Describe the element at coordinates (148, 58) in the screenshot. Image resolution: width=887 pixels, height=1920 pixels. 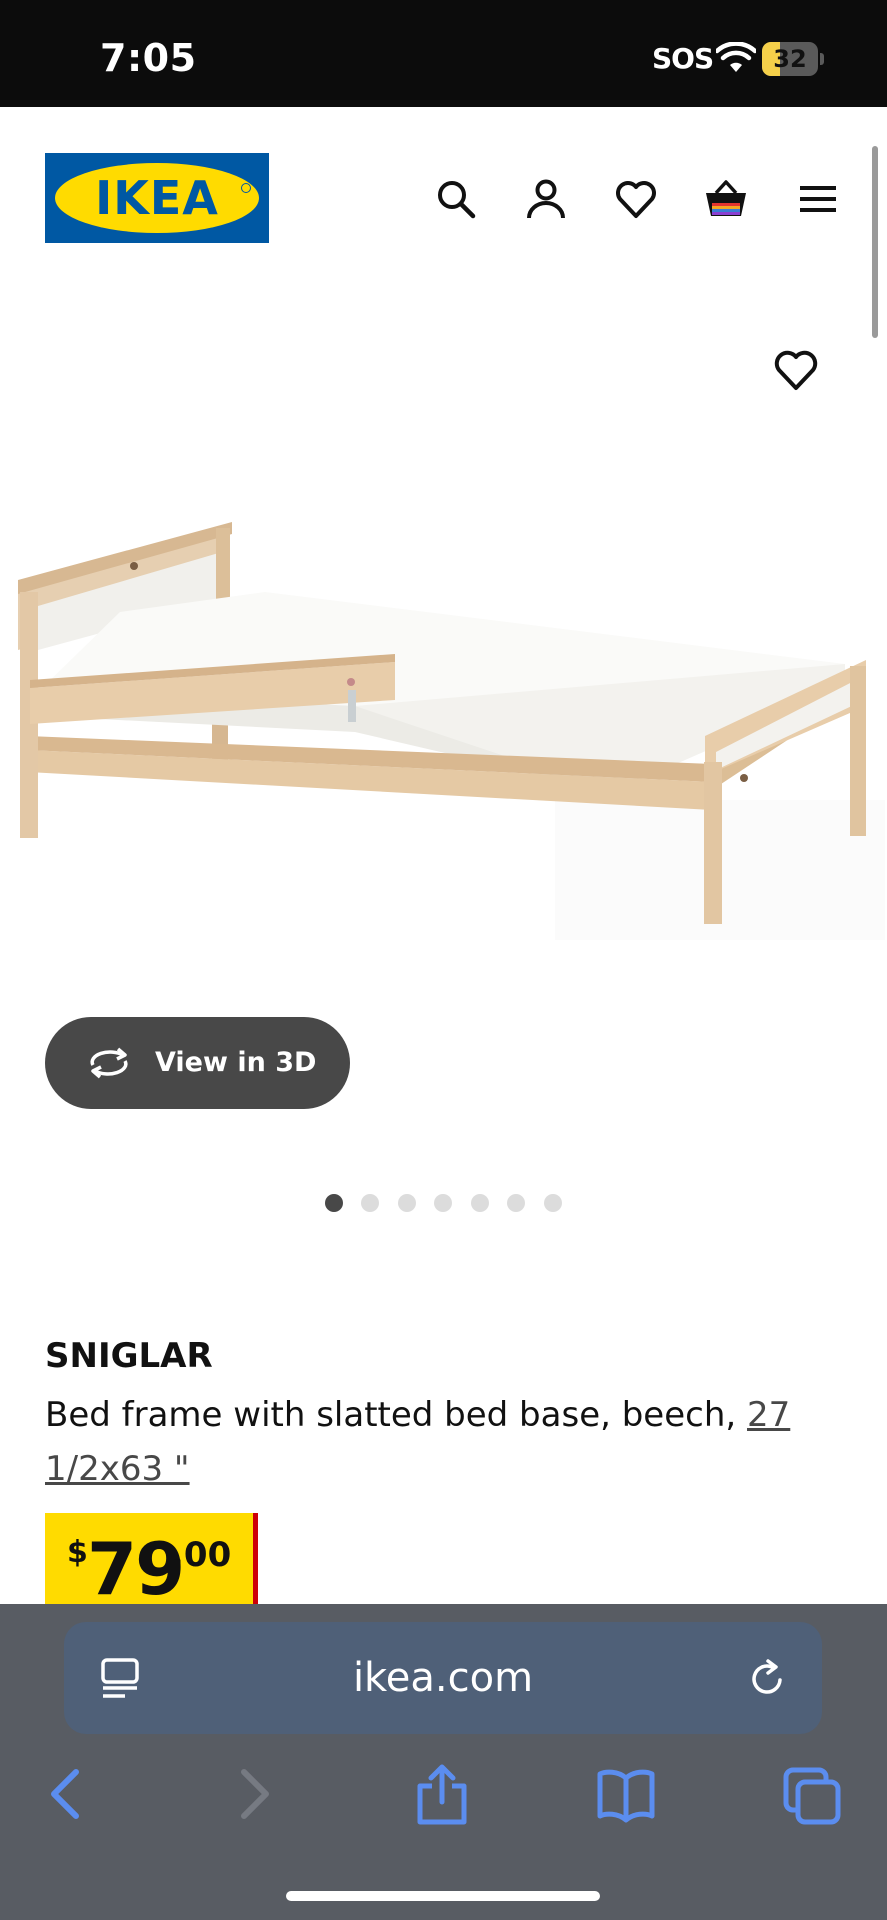
I see `status-time: 7:05` at that location.